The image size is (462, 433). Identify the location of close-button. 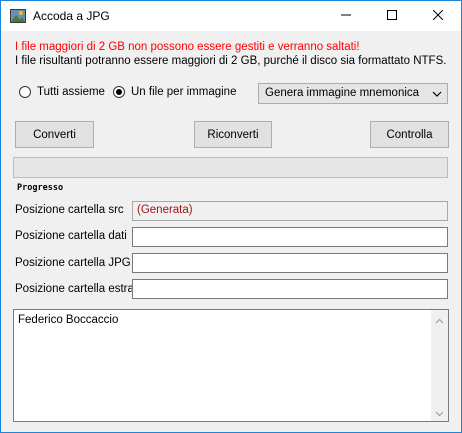
(438, 16).